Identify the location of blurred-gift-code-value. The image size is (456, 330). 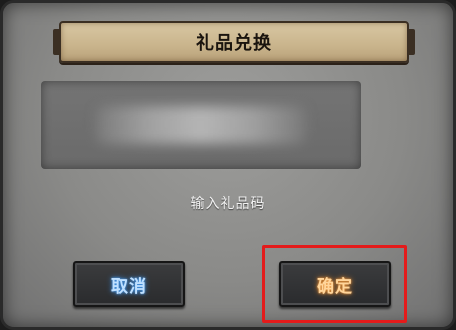
(201, 125).